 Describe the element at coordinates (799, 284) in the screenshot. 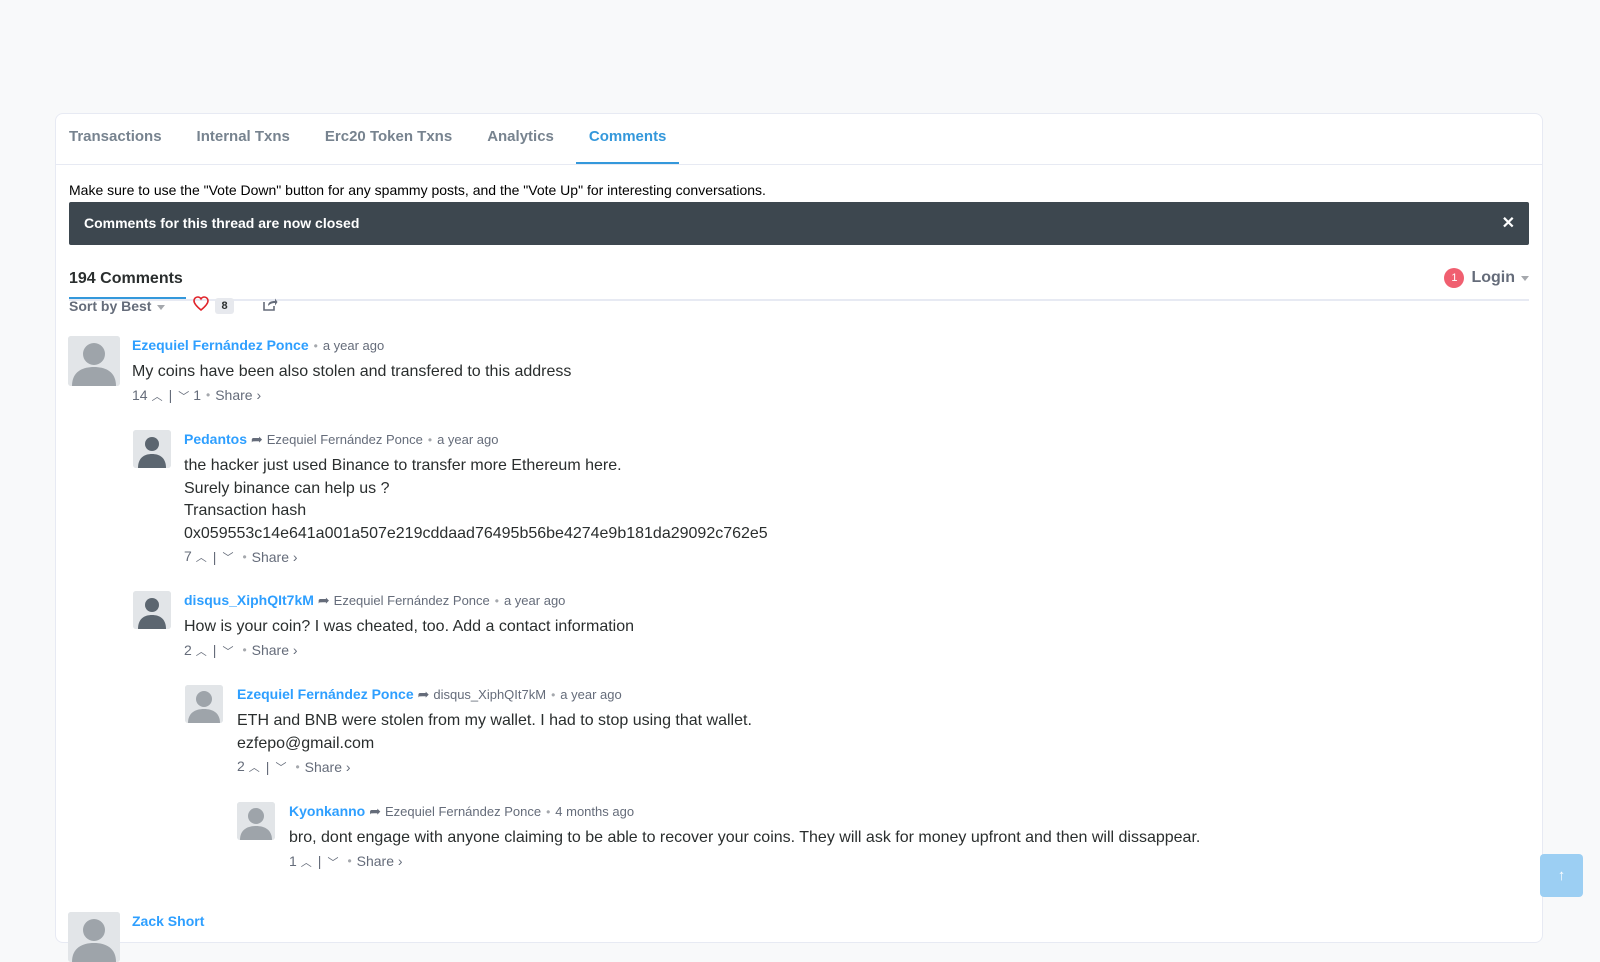

I see `comments-header: 194 Comments 1 Login` at that location.